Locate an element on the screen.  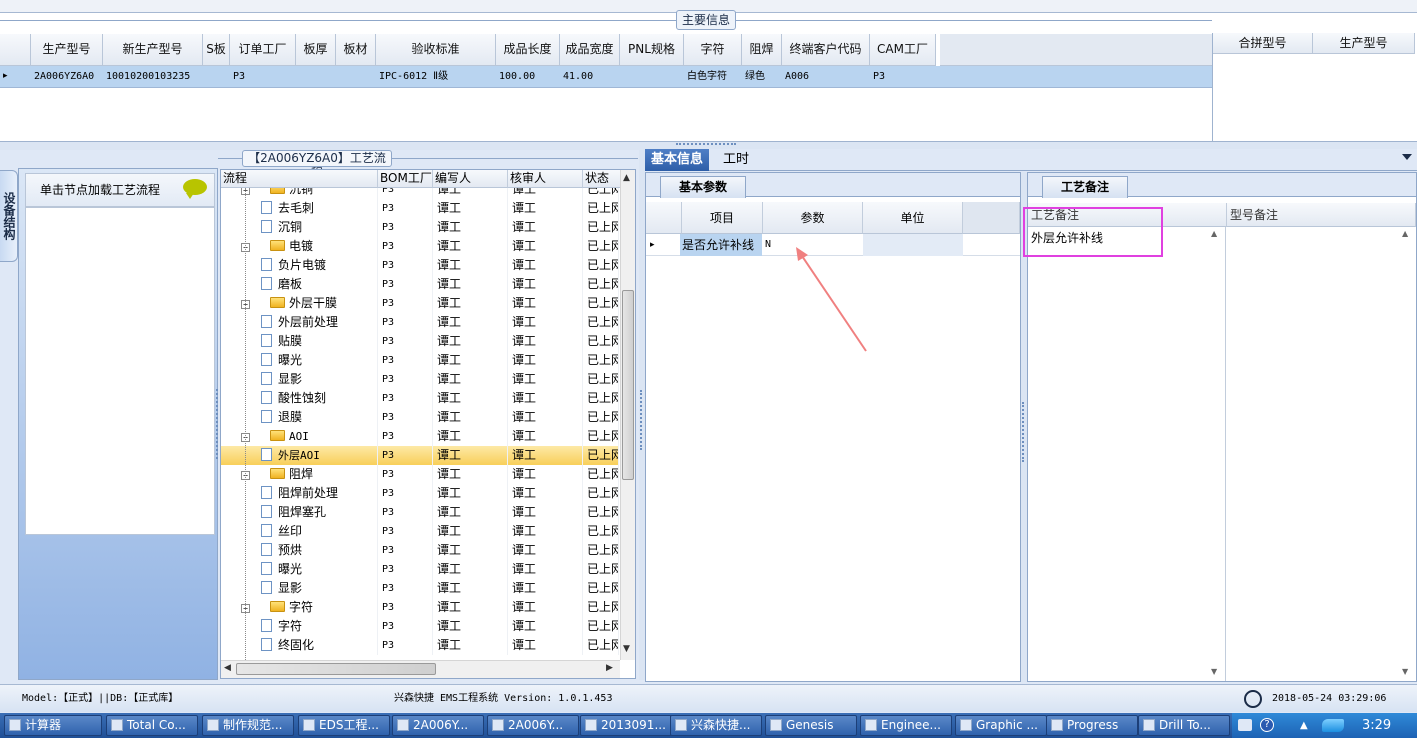
flow-step-row: 阻焊前处理P3谭工谭工已上网 is located at coordinates (420, 493).